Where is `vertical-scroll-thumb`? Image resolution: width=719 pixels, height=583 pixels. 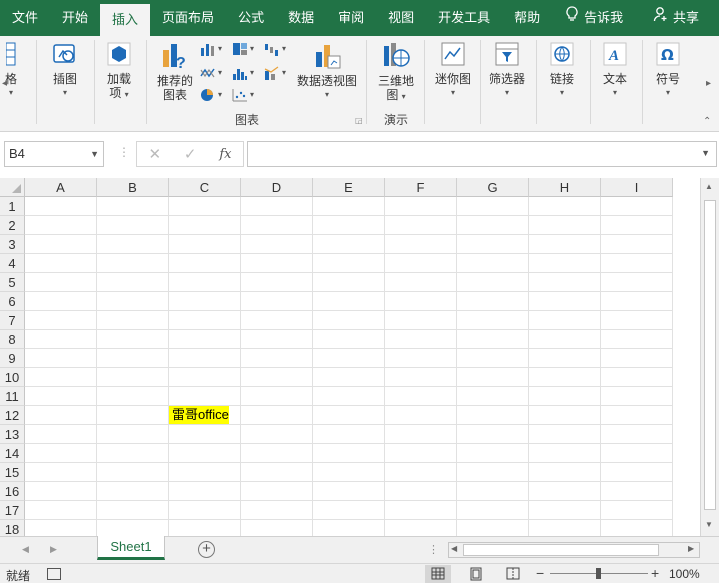
vertical-scroll-thumb is located at coordinates (710, 355).